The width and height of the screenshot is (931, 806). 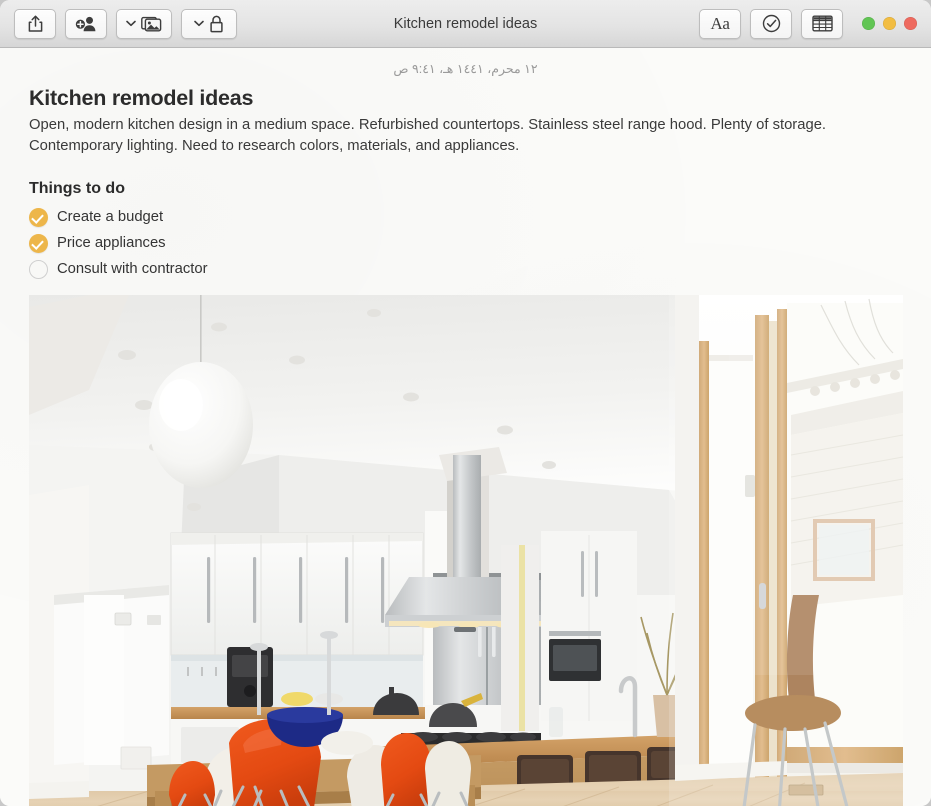 I want to click on close-button, so click(x=910, y=23).